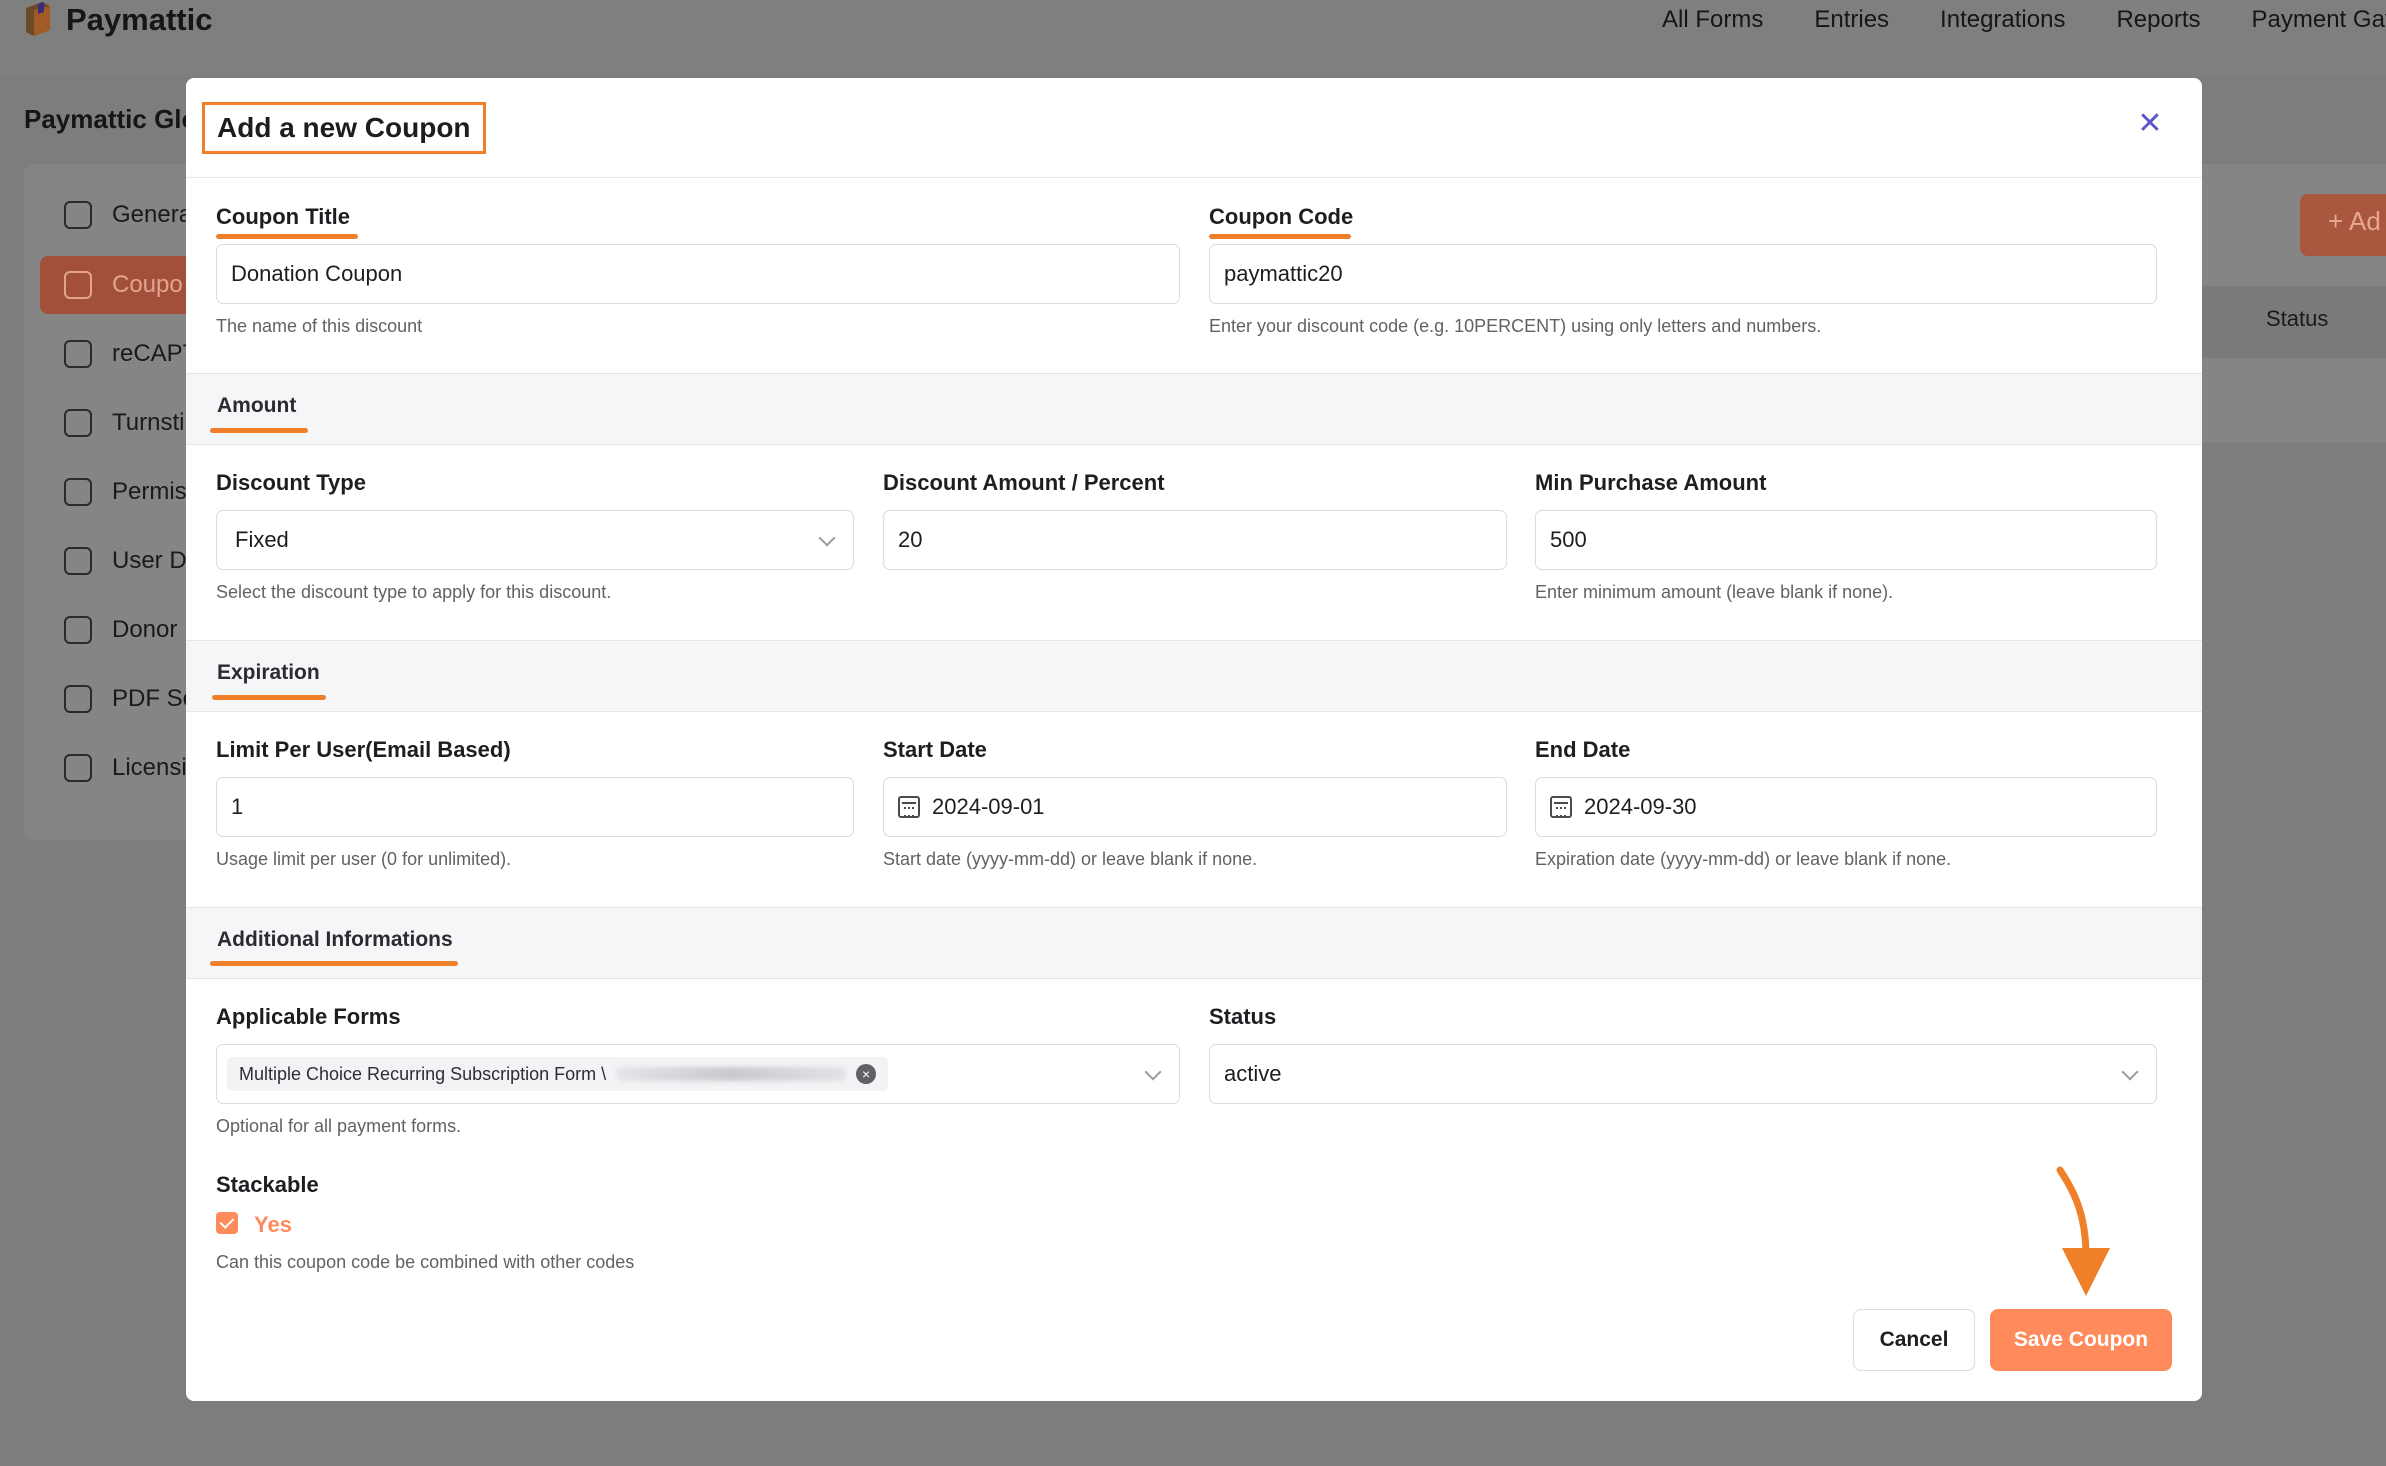 The width and height of the screenshot is (2386, 1466). I want to click on coupon-title-input: Donation Coupon, so click(698, 274).